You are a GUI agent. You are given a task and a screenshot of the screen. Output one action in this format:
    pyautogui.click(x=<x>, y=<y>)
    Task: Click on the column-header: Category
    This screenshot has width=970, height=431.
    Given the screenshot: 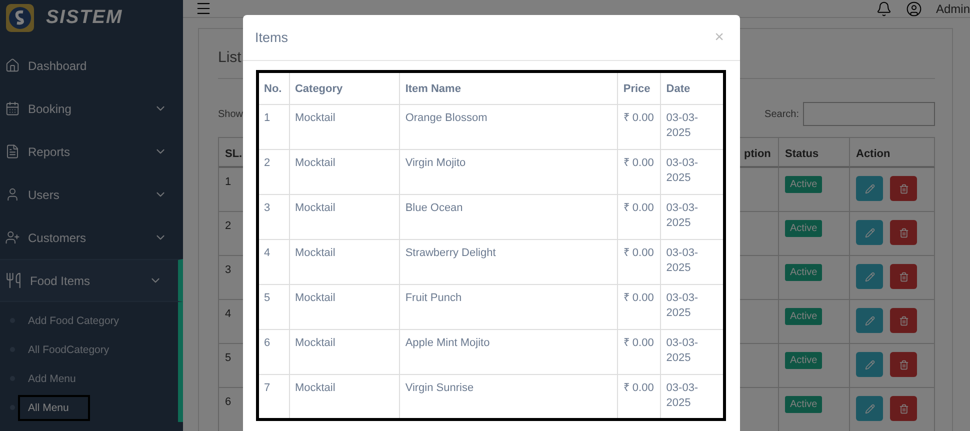 What is the action you would take?
    pyautogui.click(x=344, y=88)
    